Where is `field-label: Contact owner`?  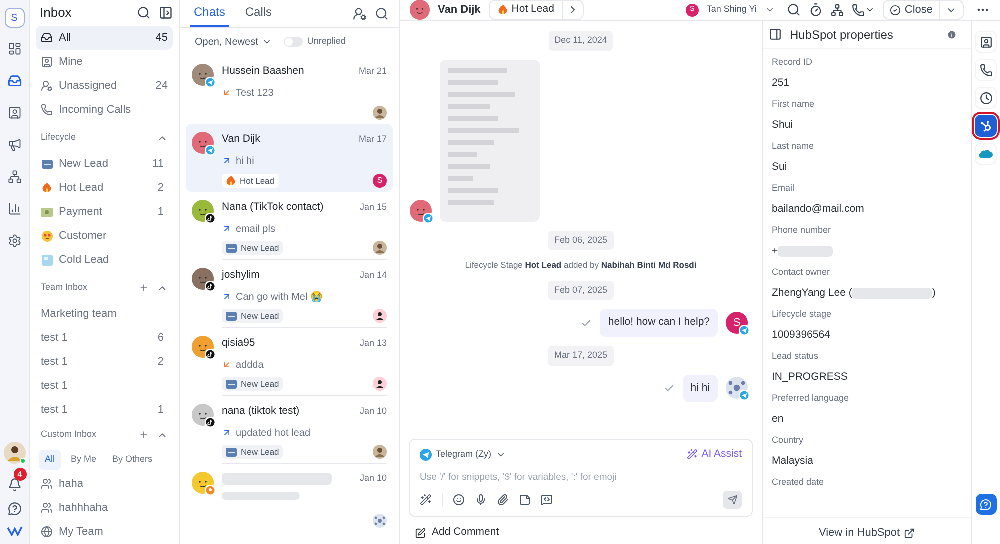
field-label: Contact owner is located at coordinates (802, 272).